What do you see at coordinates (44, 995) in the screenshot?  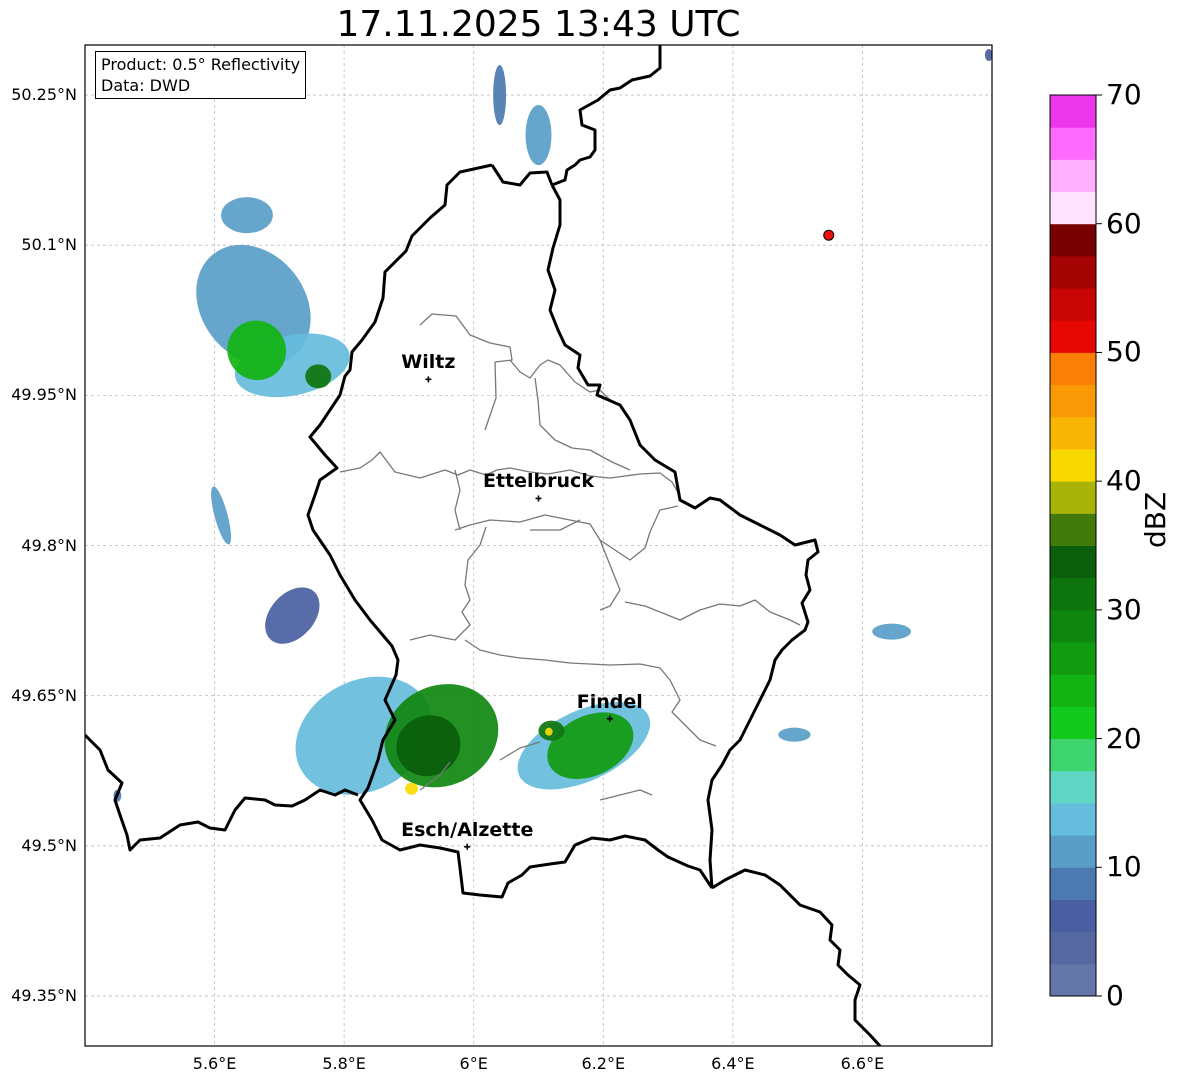 I see `lat-tick-label: 49.35°N` at bounding box center [44, 995].